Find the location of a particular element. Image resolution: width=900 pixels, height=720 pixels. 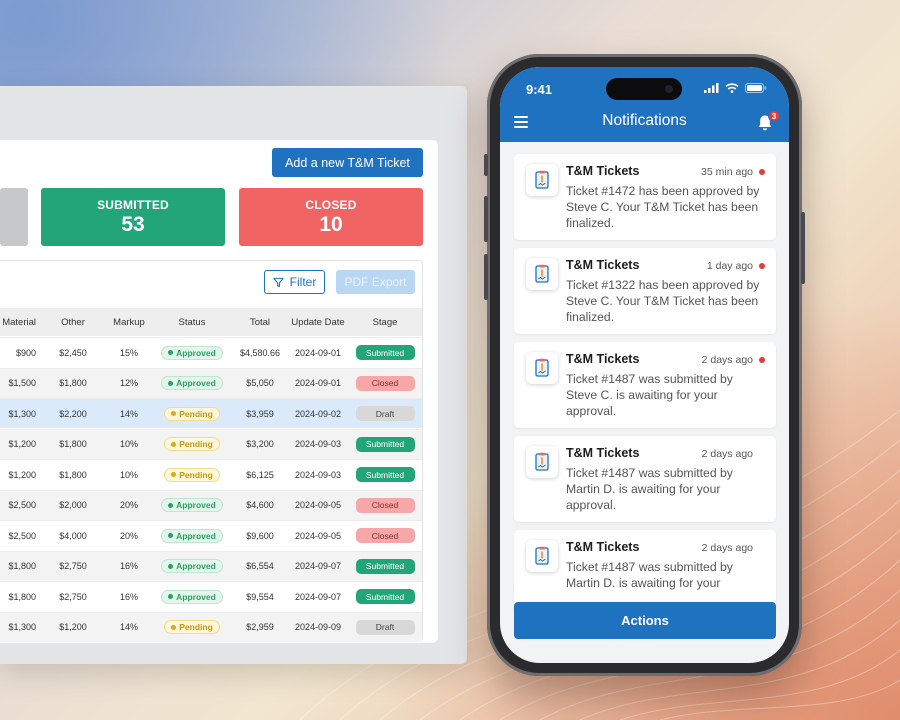

column-header: Material is located at coordinates (18, 322).